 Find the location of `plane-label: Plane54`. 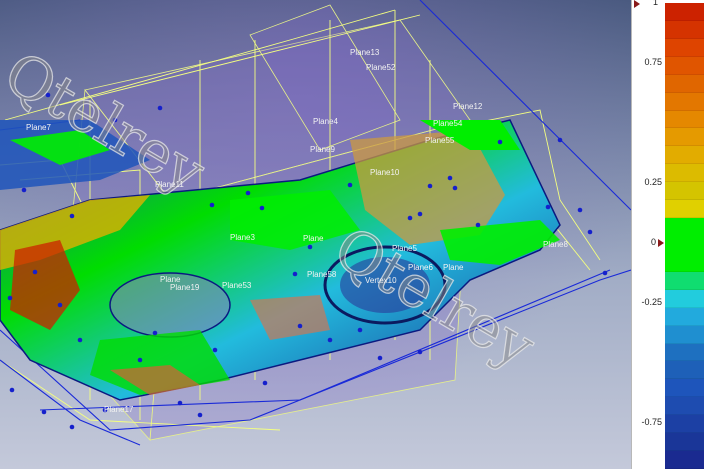

plane-label: Plane54 is located at coordinates (448, 123).